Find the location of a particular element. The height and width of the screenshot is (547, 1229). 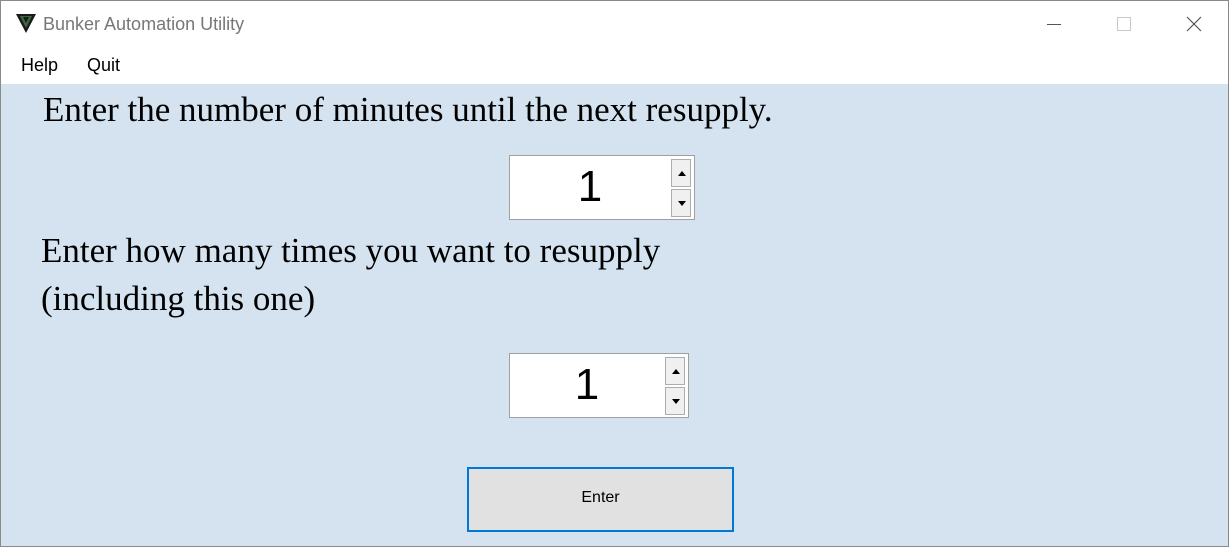

title-bar: Bunker Automation Utility is located at coordinates (614, 24).